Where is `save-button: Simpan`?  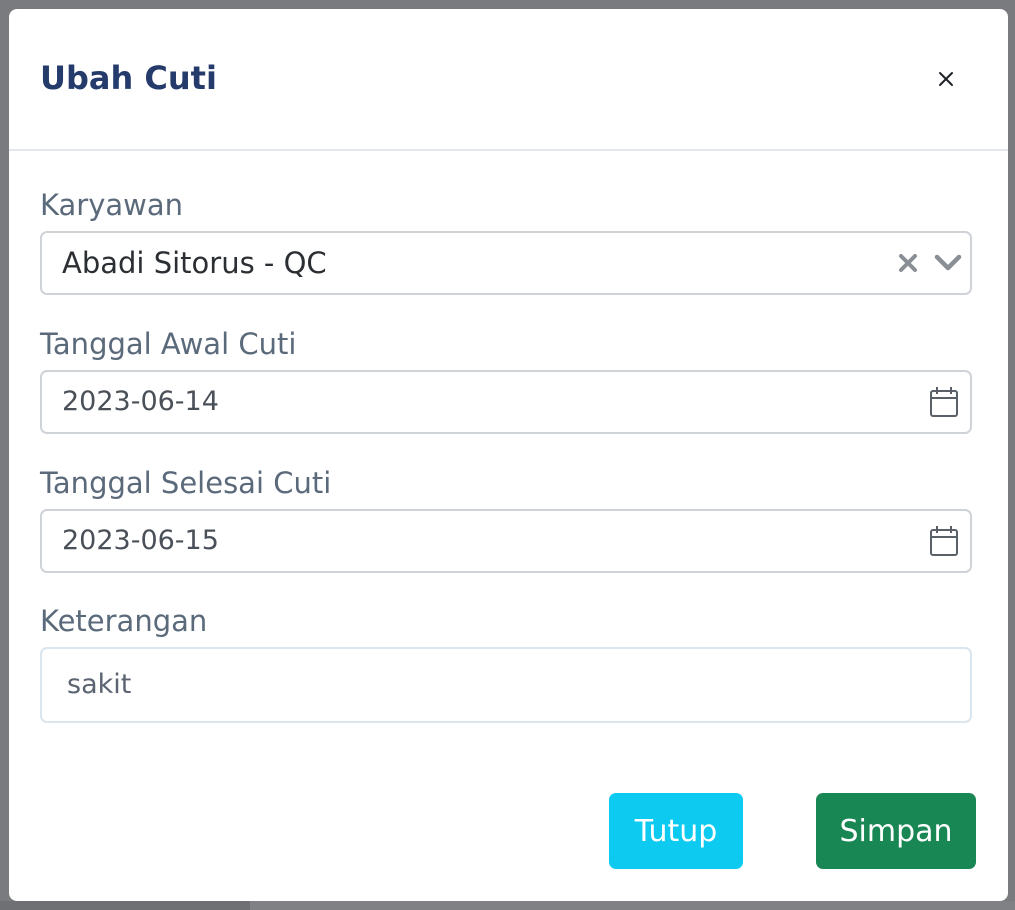
save-button: Simpan is located at coordinates (896, 831).